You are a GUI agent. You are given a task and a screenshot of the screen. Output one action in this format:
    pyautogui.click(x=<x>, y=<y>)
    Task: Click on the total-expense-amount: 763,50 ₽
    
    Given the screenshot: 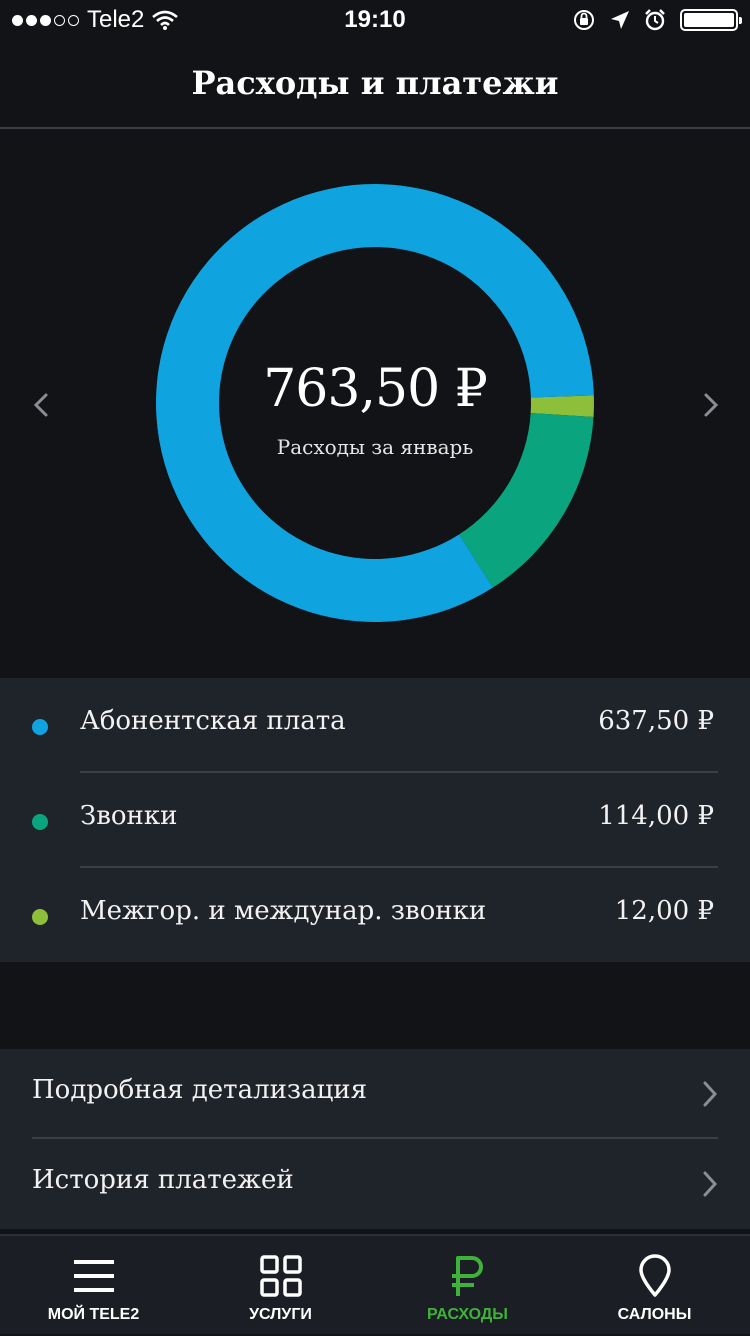 What is the action you would take?
    pyautogui.click(x=375, y=389)
    